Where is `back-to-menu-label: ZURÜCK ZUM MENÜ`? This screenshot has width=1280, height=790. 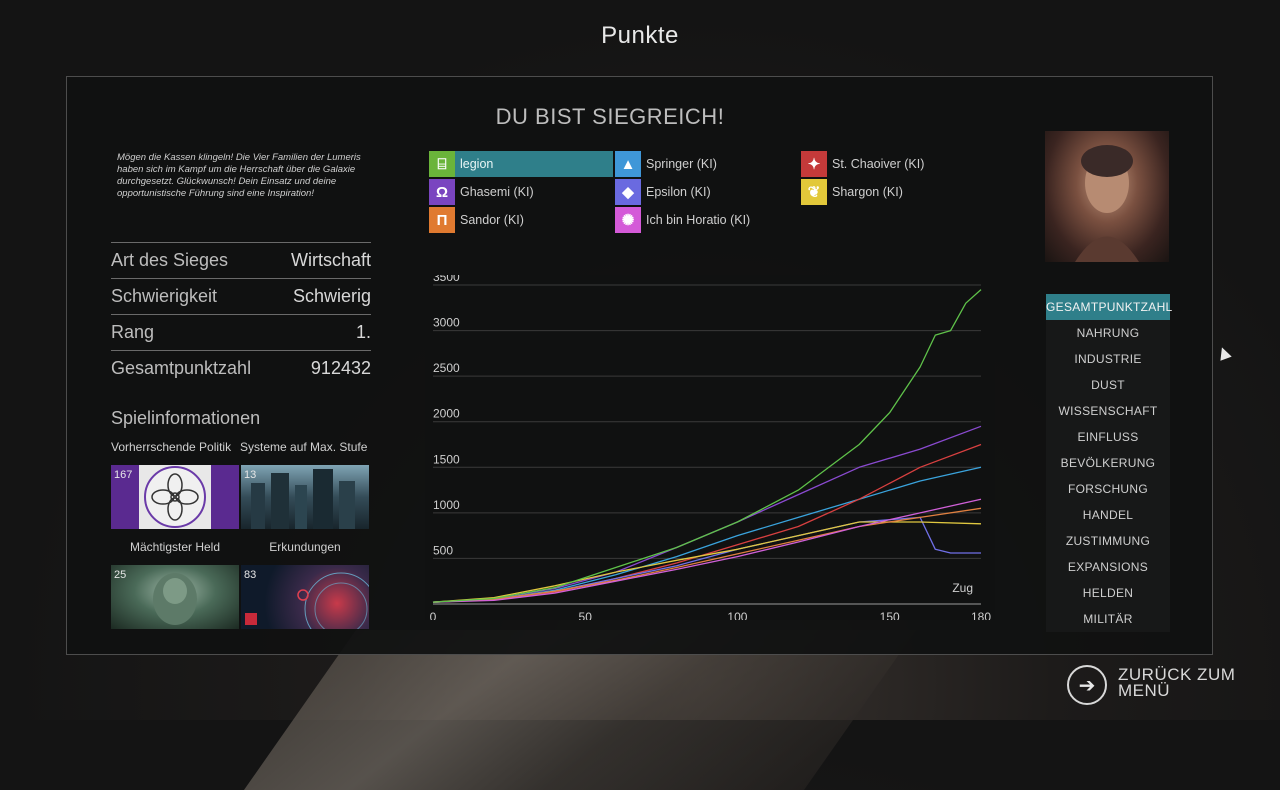
back-to-menu-label: ZURÜCK ZUM MENÜ is located at coordinates (1177, 682).